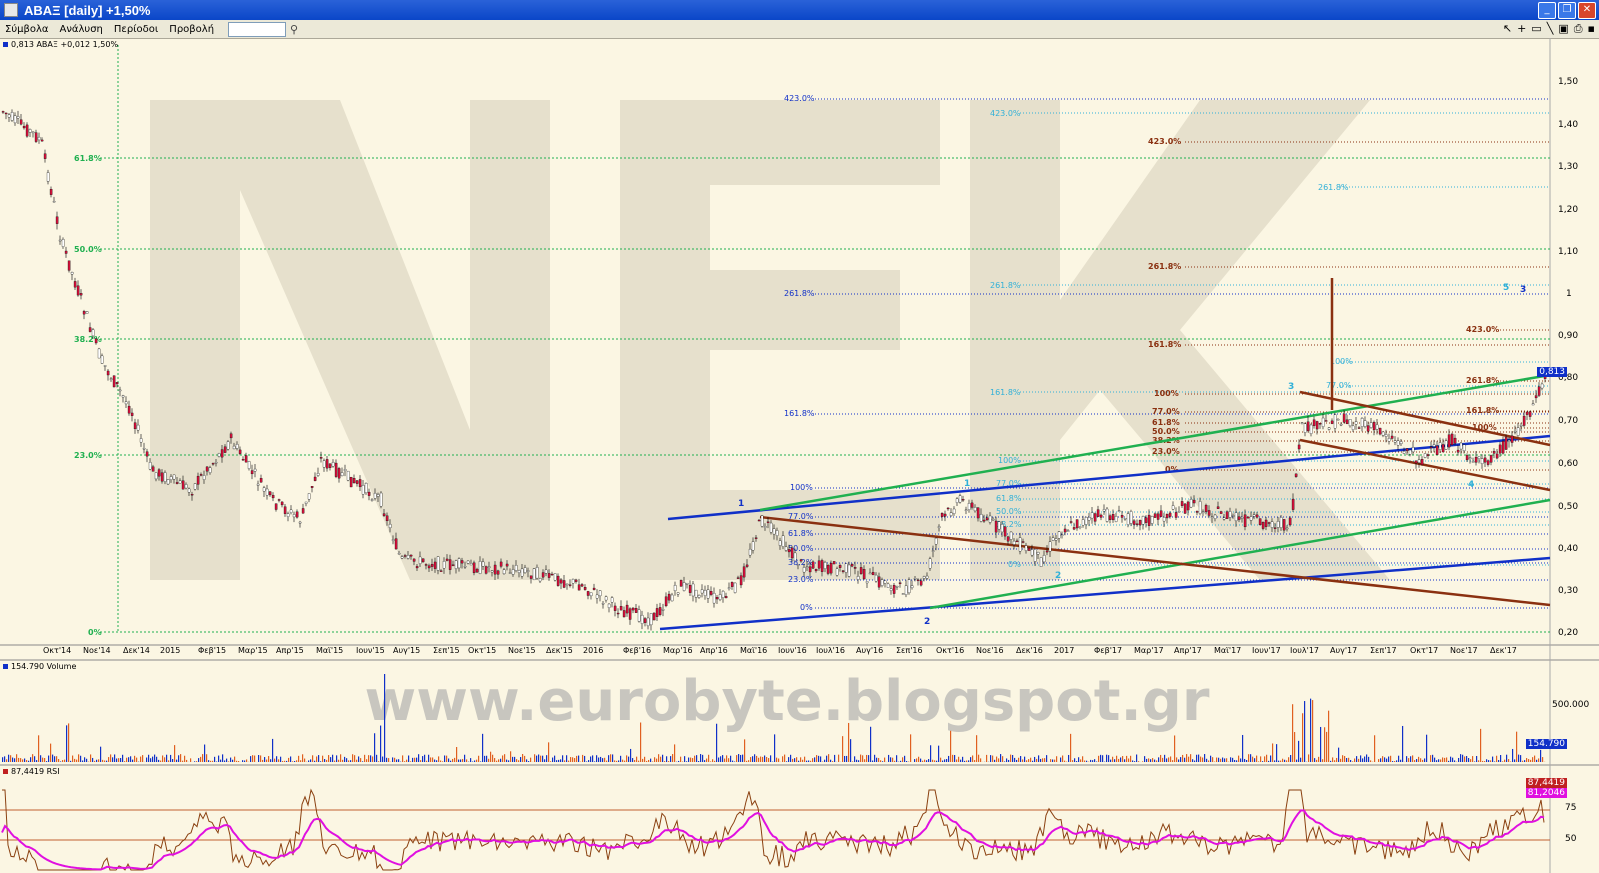  What do you see at coordinates (60, 44) in the screenshot?
I see `price-panel-label: 0,813 ΑΒΑΞ +0,012 1,50%` at bounding box center [60, 44].